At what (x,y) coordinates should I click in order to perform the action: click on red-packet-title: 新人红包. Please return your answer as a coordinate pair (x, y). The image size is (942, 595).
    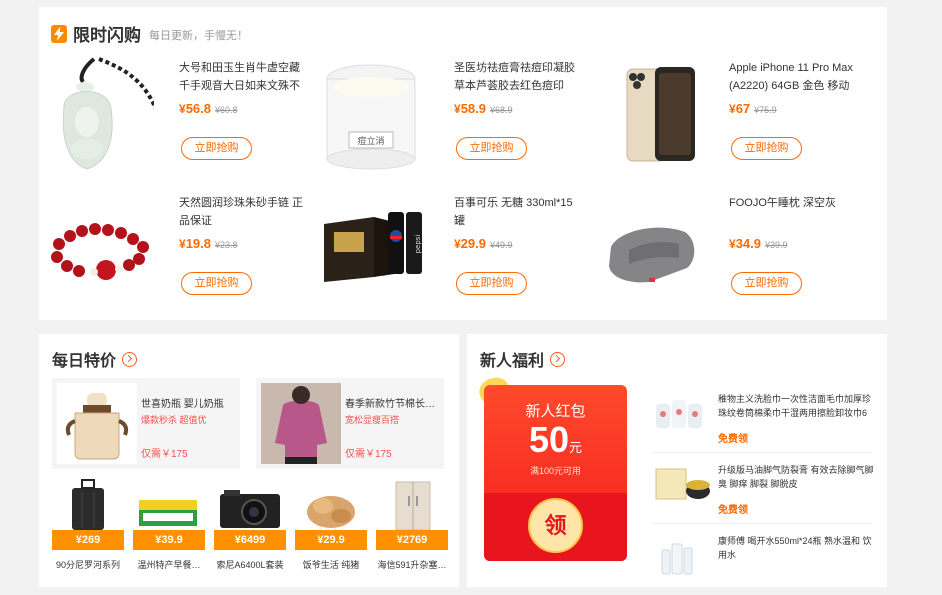
    Looking at the image, I should click on (555, 411).